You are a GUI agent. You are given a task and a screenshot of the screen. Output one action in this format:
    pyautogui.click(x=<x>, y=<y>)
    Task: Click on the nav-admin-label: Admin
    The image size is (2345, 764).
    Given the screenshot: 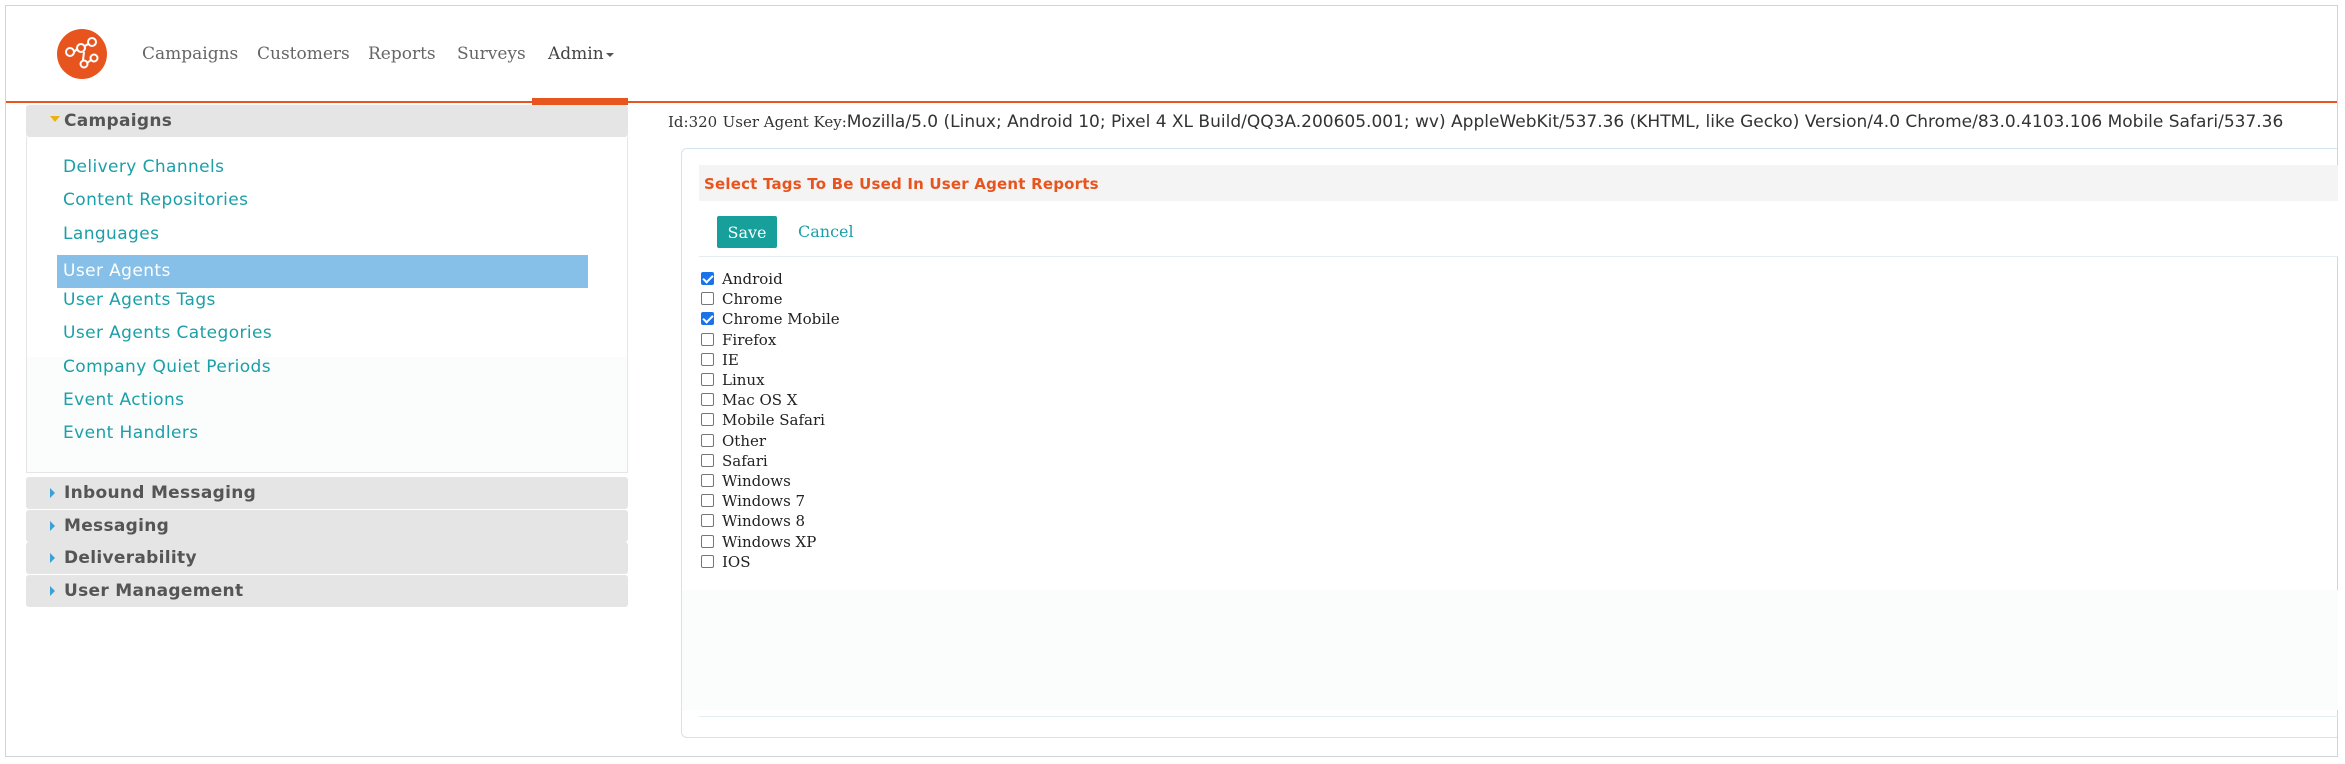 What is the action you would take?
    pyautogui.click(x=581, y=54)
    